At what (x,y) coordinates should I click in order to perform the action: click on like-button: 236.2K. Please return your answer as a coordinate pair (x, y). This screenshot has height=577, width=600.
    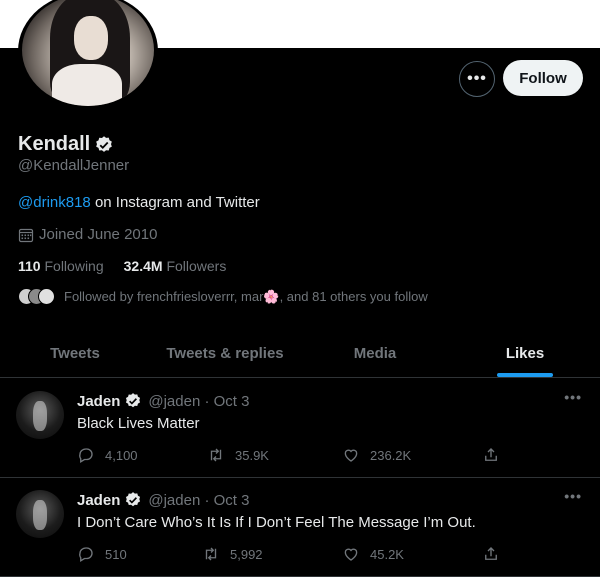
    Looking at the image, I should click on (376, 455).